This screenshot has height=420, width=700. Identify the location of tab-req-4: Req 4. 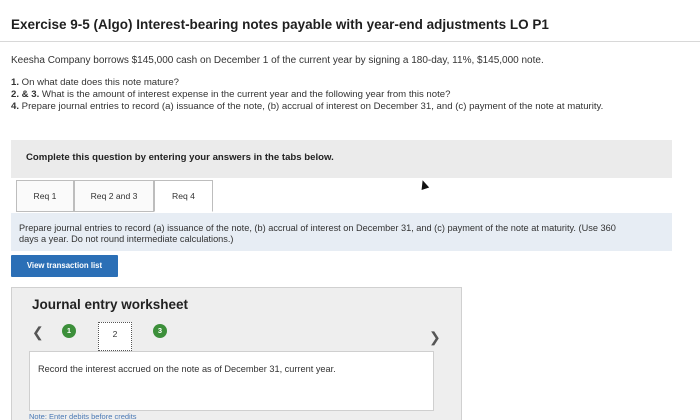
(183, 196).